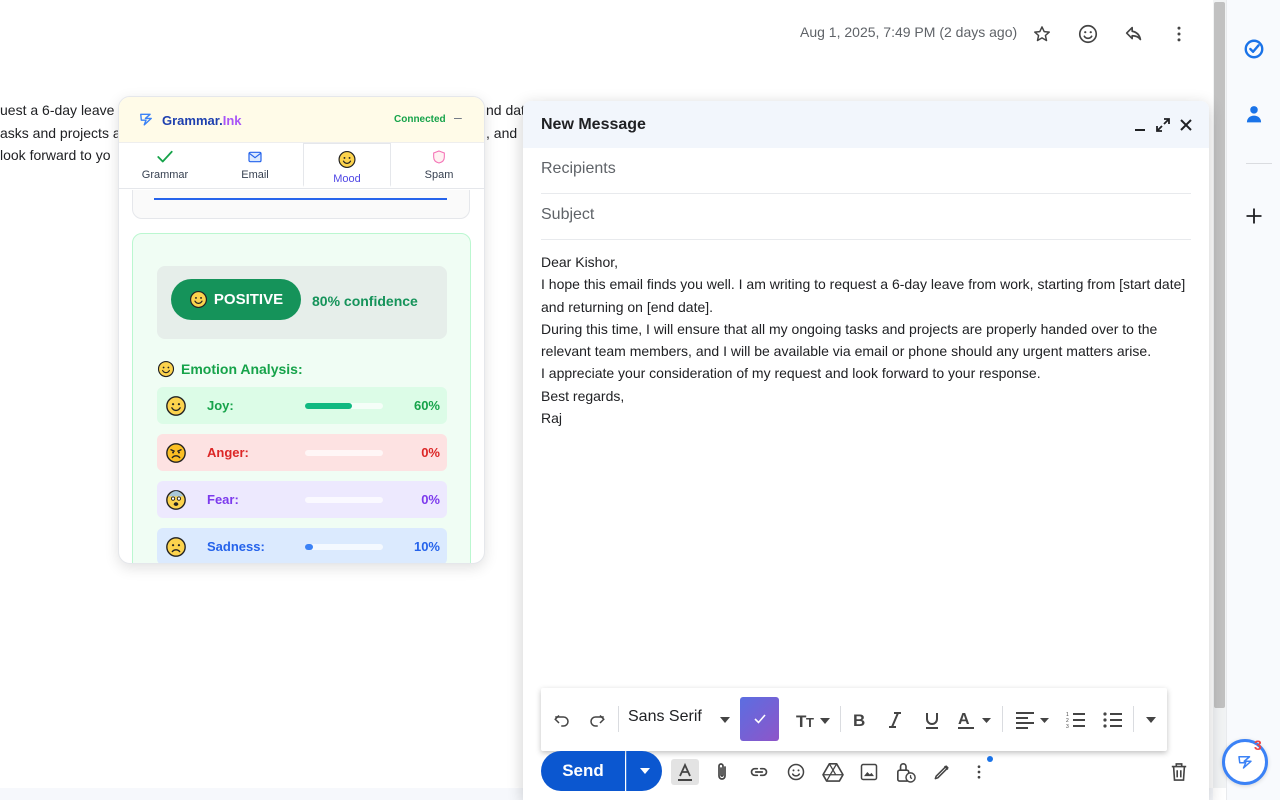 This screenshot has height=800, width=1280. Describe the element at coordinates (1140, 125) in the screenshot. I see `minimize-button` at that location.